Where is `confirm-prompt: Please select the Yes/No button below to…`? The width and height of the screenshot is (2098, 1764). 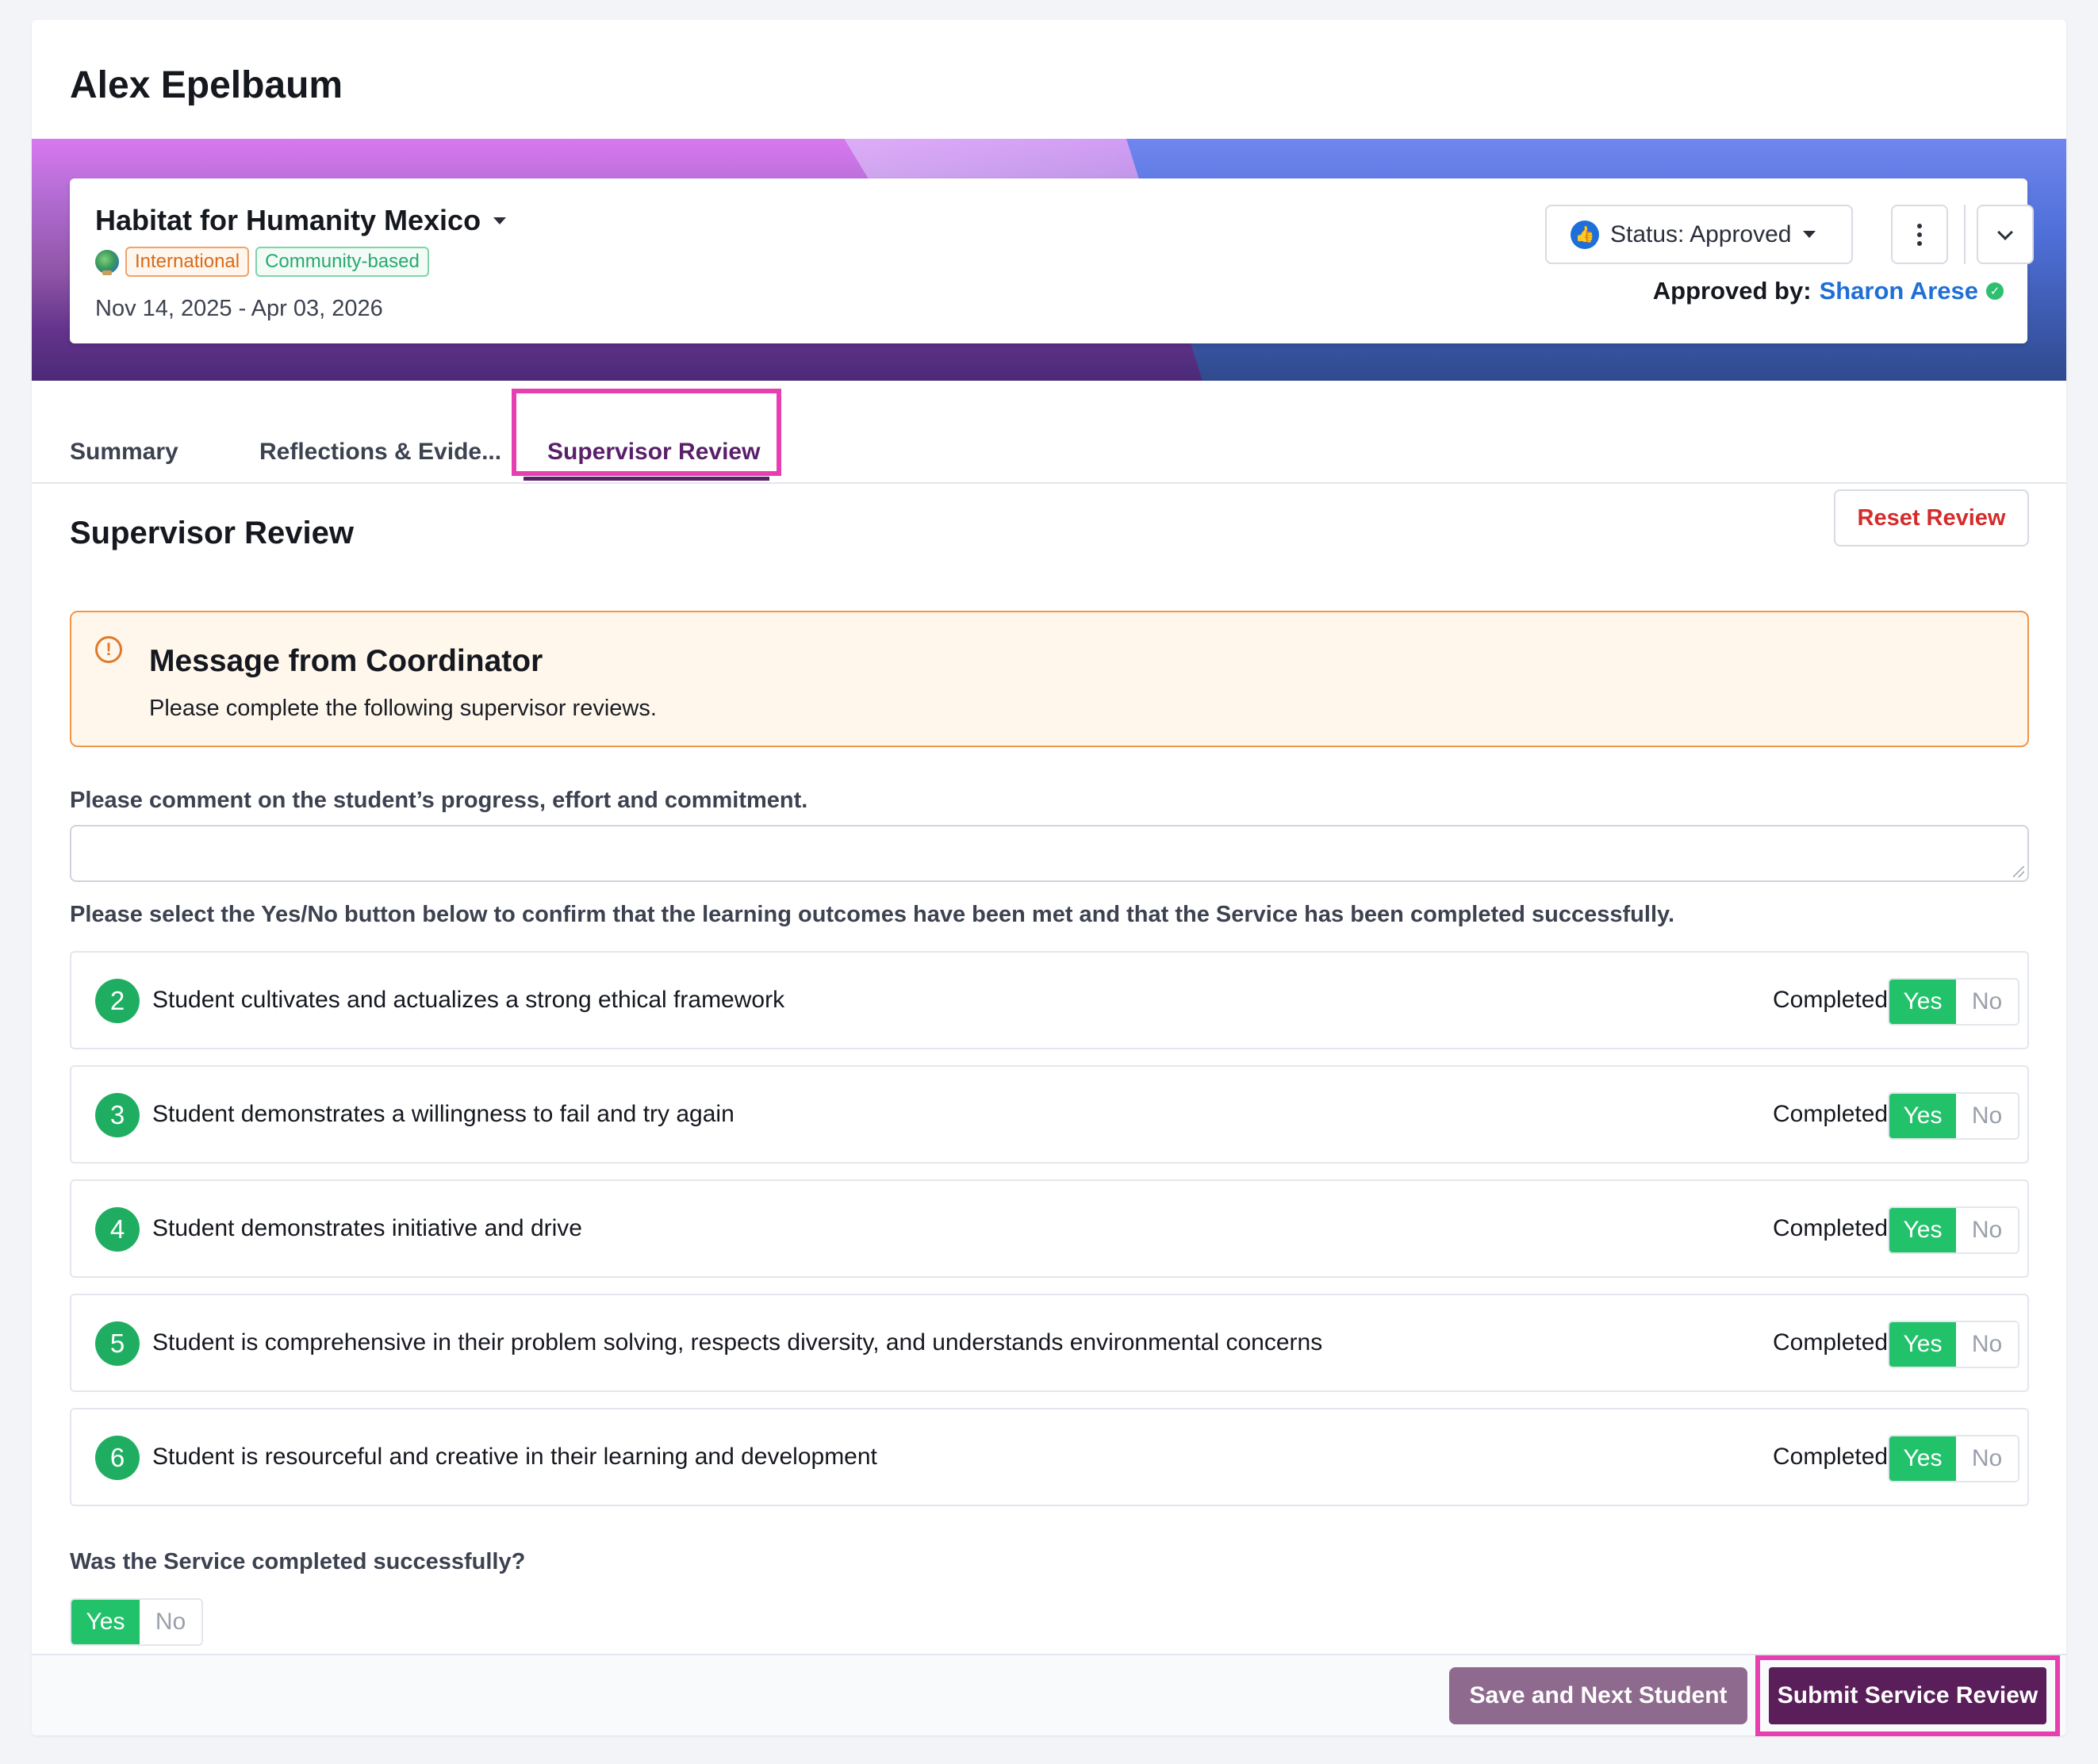
confirm-prompt: Please select the Yes/No button below to… is located at coordinates (872, 914).